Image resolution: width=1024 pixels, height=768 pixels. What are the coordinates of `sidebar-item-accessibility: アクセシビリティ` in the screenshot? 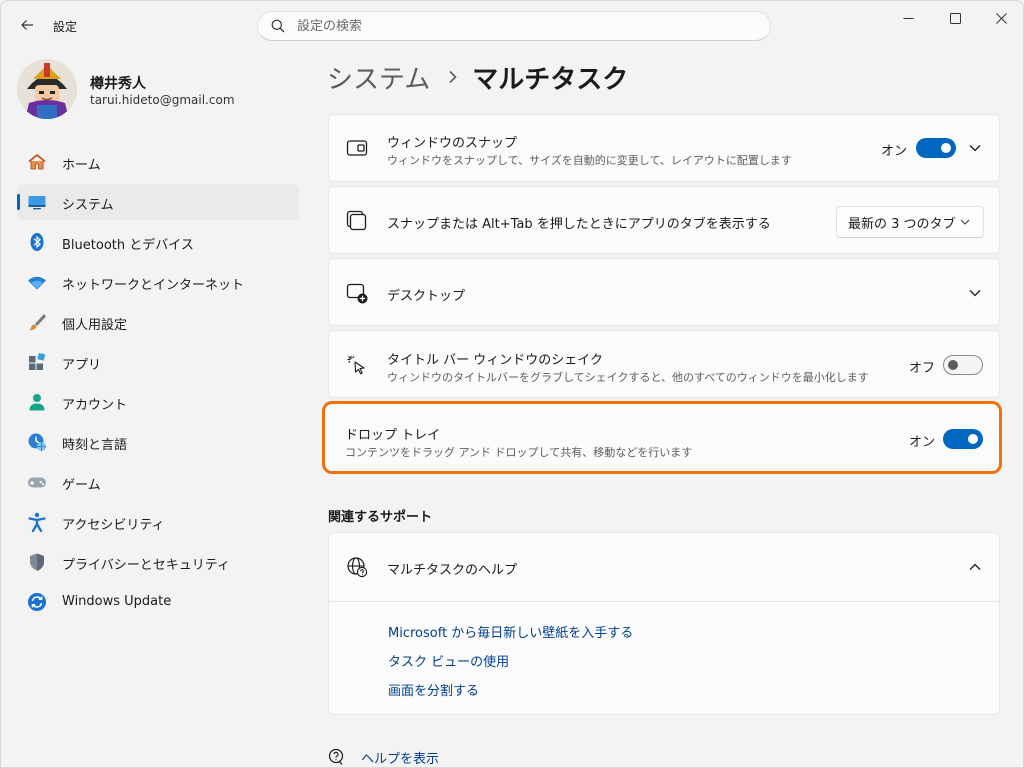 It's located at (158, 522).